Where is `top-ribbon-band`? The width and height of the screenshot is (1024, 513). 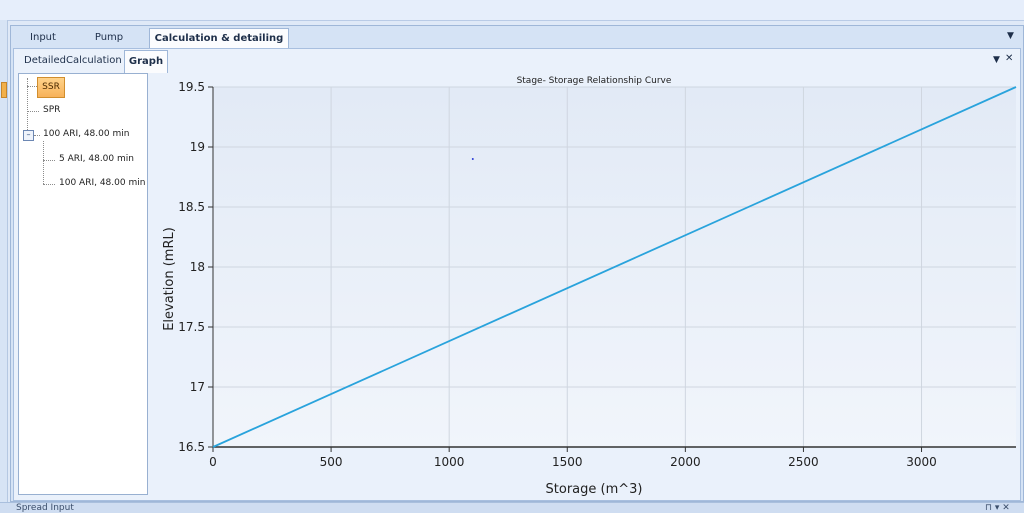
top-ribbon-band is located at coordinates (512, 10).